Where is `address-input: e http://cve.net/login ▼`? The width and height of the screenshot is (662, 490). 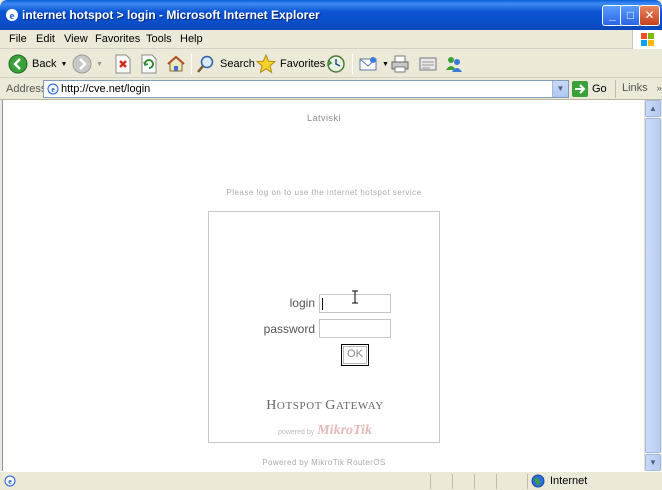 address-input: e http://cve.net/login ▼ is located at coordinates (306, 89).